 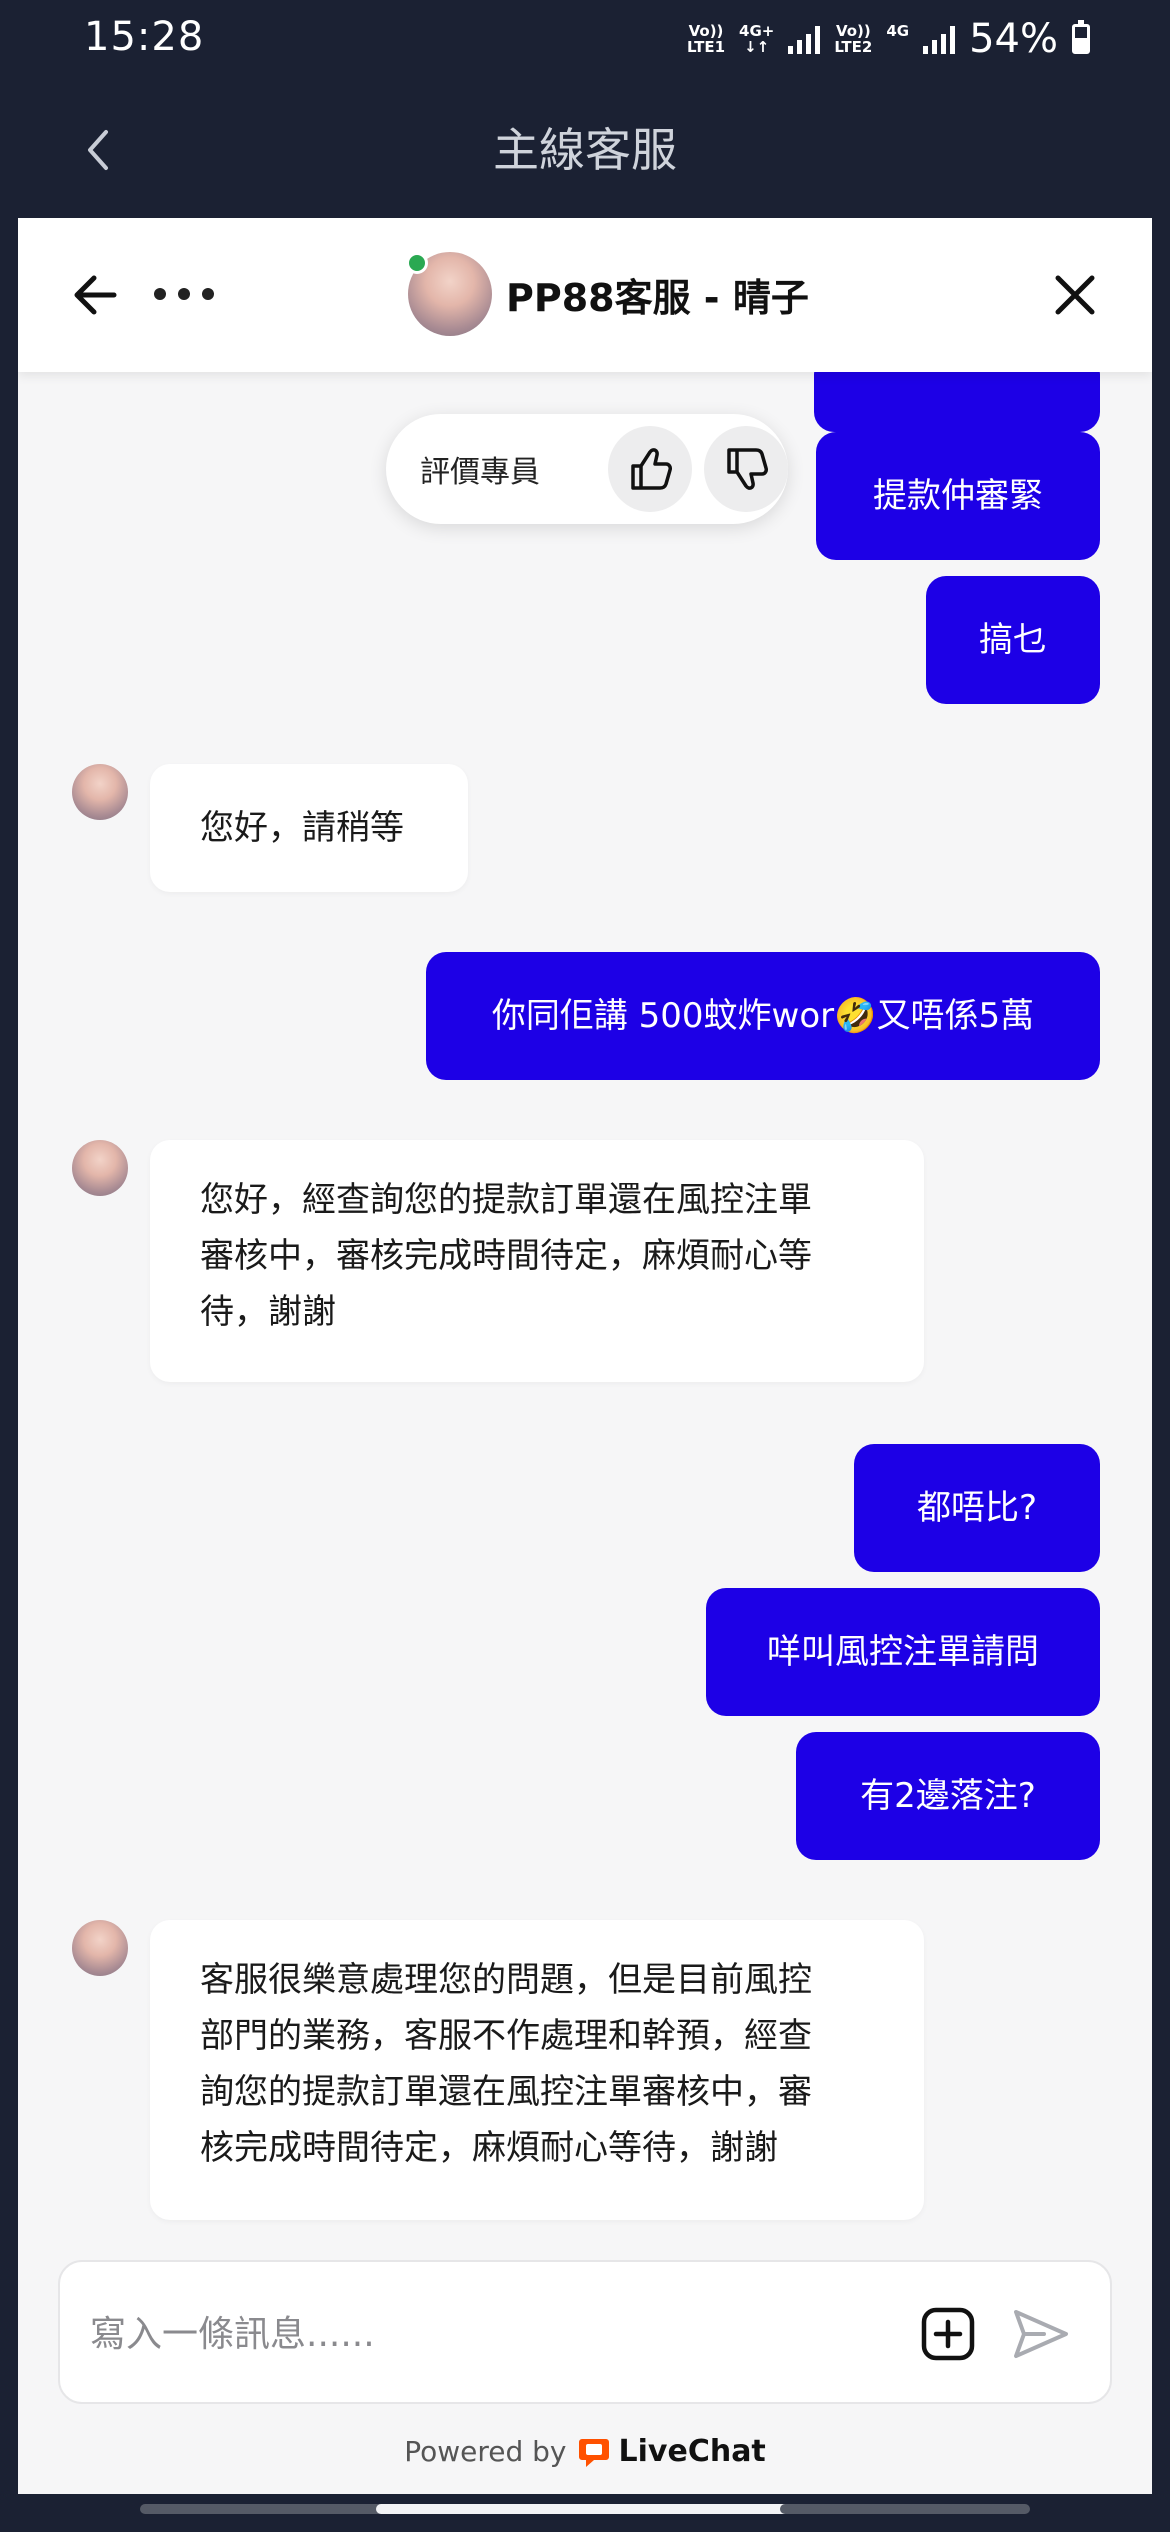 I want to click on online-status-dot, so click(x=417, y=263).